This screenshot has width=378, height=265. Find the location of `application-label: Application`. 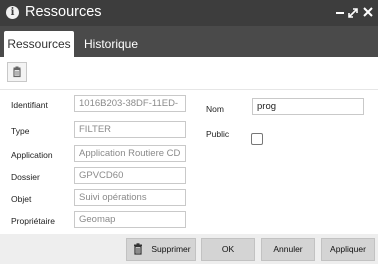

application-label: Application is located at coordinates (32, 155).